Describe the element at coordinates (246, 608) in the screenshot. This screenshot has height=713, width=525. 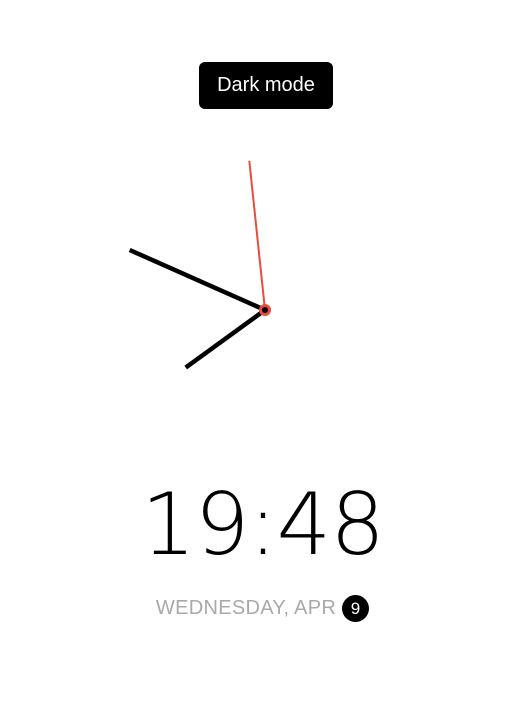
I see `date-text: WEDNESDAY, APR` at that location.